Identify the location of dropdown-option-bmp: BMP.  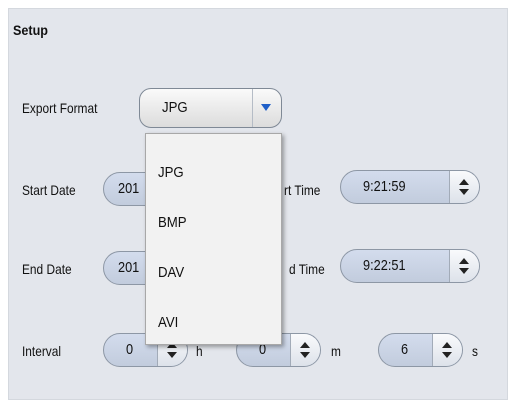
(172, 223).